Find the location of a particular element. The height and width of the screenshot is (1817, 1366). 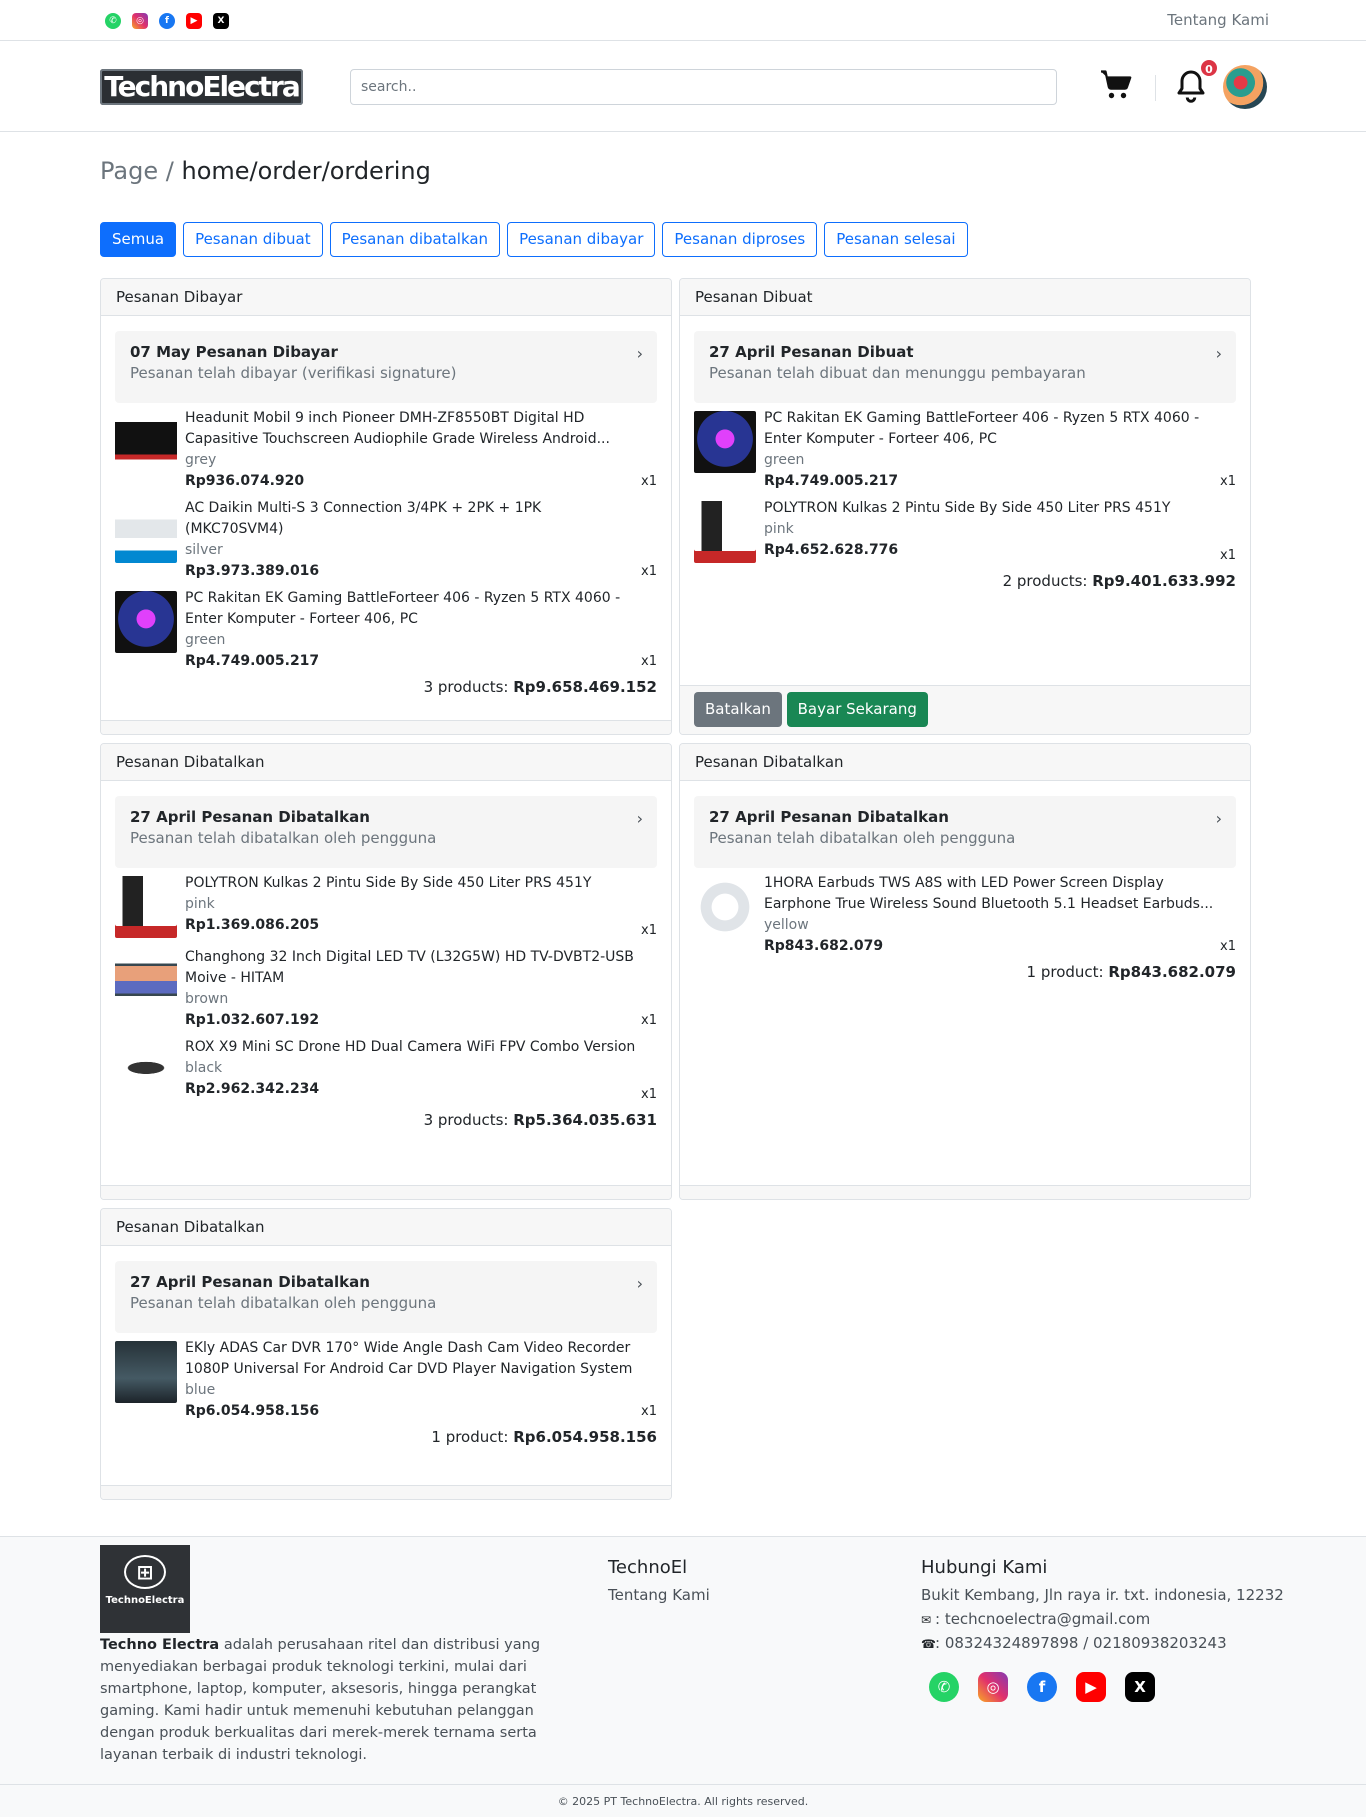

order-total-value: Rp843.682.079 is located at coordinates (1172, 972).